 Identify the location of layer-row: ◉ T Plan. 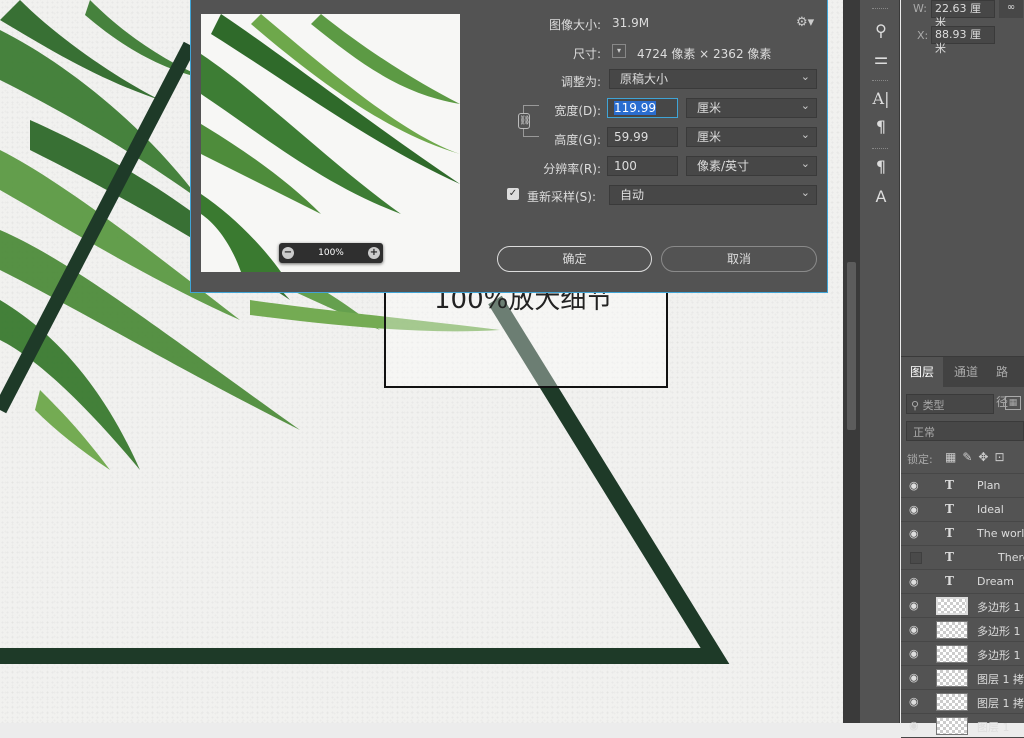
(962, 486).